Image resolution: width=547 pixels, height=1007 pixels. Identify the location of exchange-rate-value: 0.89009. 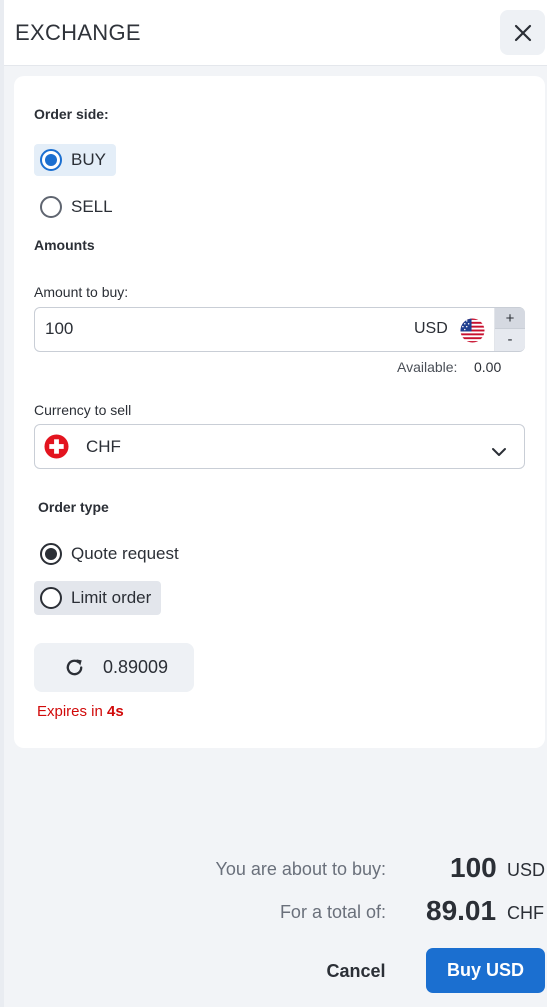
(136, 667).